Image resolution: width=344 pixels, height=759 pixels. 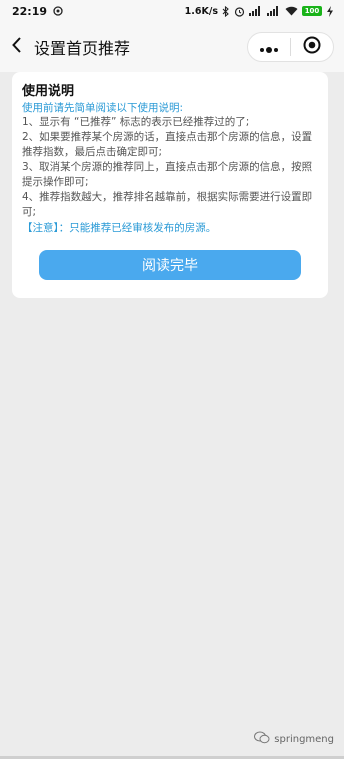 What do you see at coordinates (58, 11) in the screenshot?
I see `notification-icon` at bounding box center [58, 11].